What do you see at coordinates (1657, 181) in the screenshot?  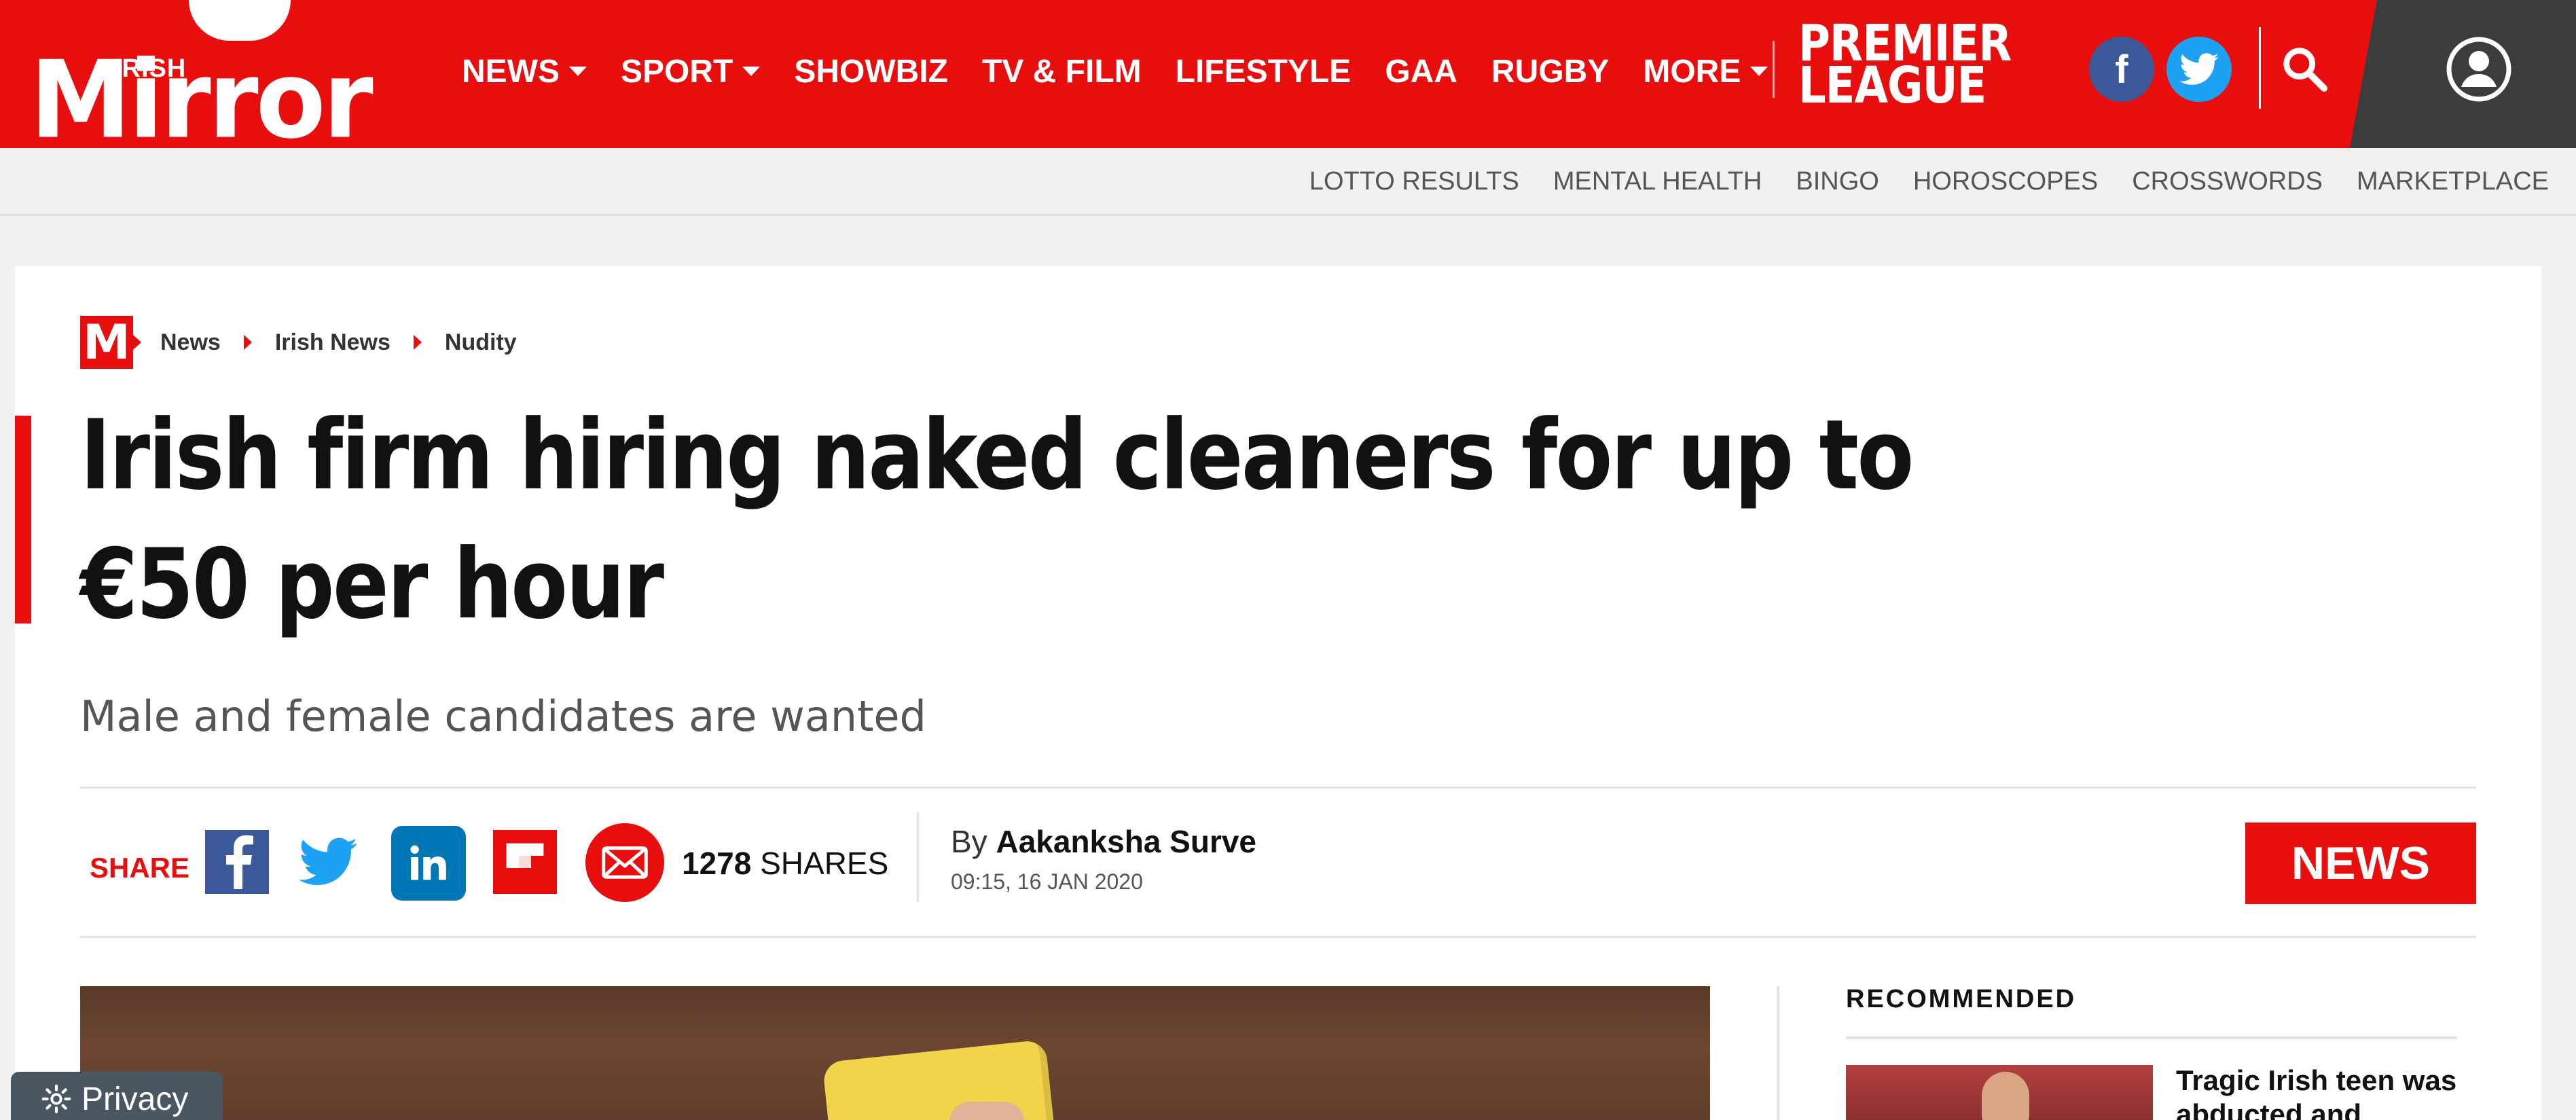 I see `subnav-mental-health: MENTAL HEALTH` at bounding box center [1657, 181].